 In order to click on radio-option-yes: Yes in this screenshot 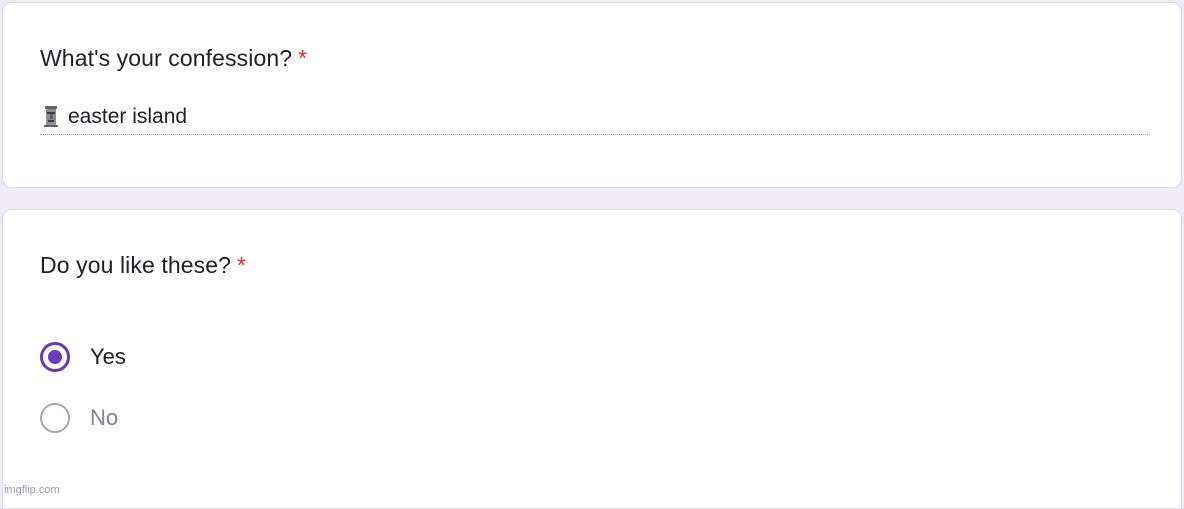, I will do `click(190, 357)`.